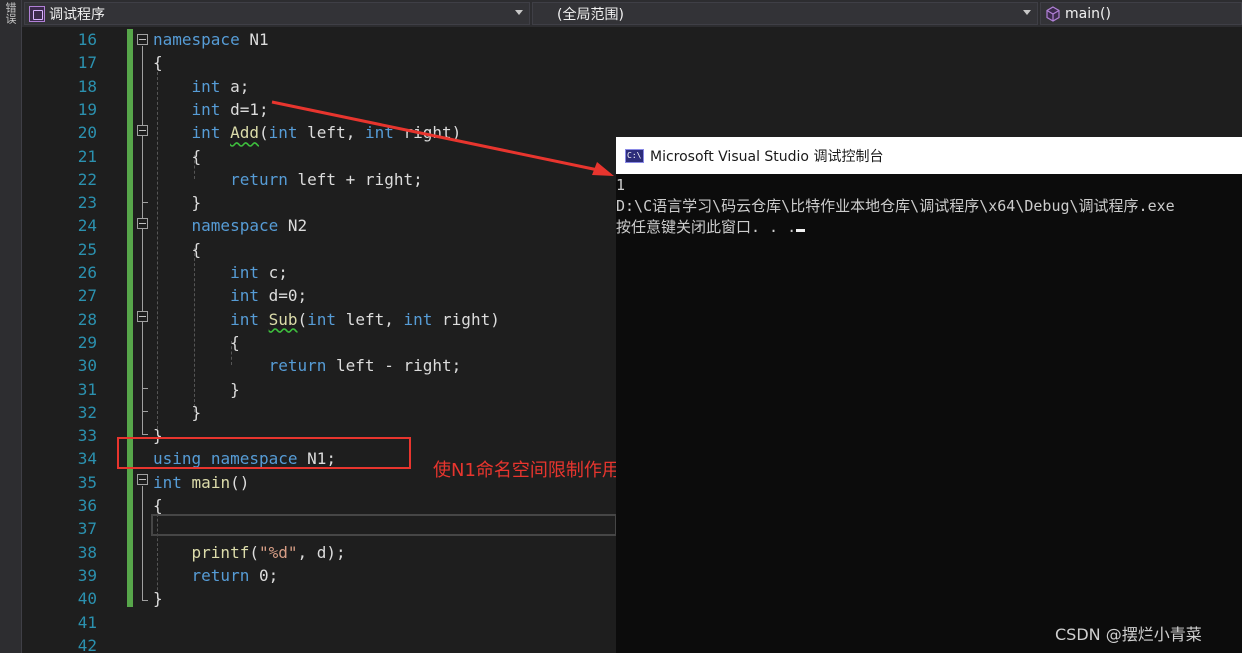 This screenshot has width=1242, height=653. What do you see at coordinates (435, 136) in the screenshot?
I see `arrow-line` at bounding box center [435, 136].